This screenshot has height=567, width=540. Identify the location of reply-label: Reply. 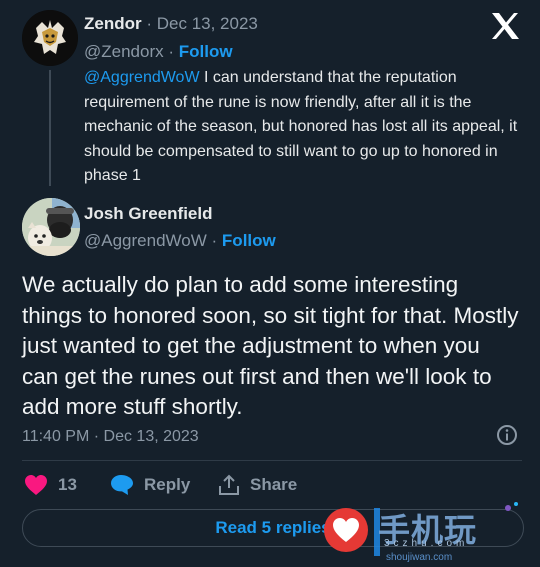
(167, 484).